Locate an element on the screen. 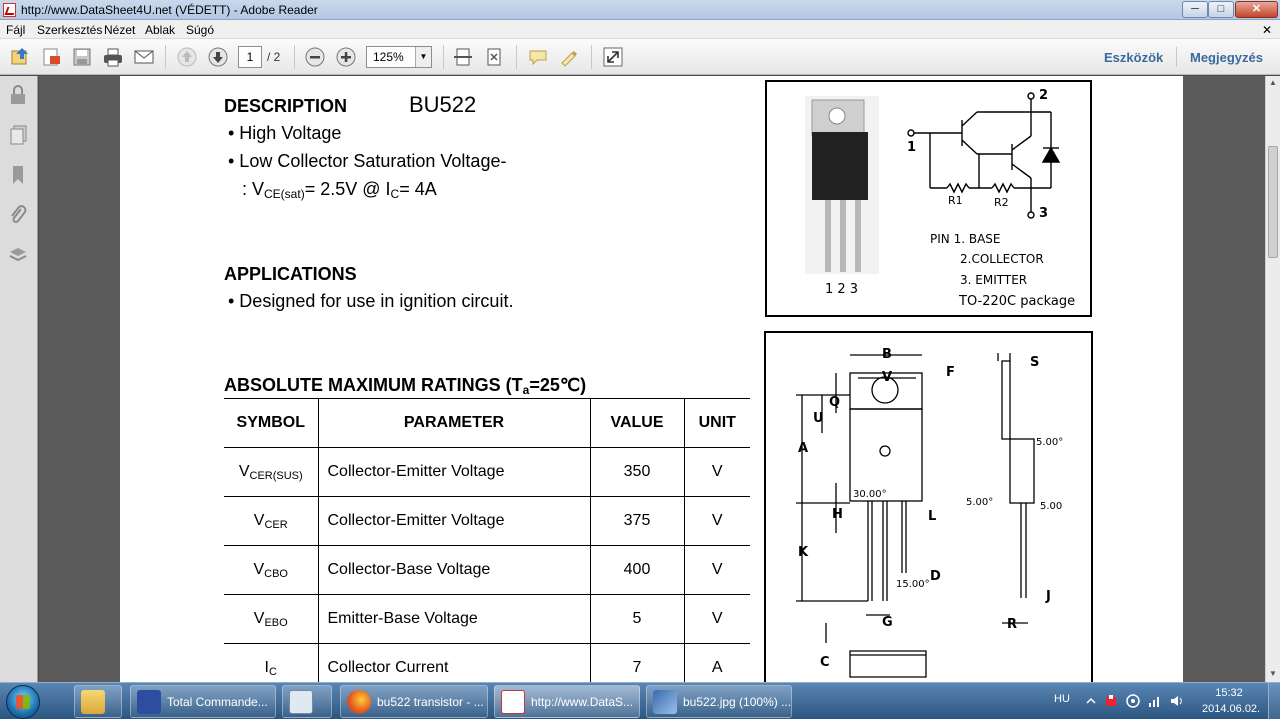  menu-window: Ablak is located at coordinates (160, 30).